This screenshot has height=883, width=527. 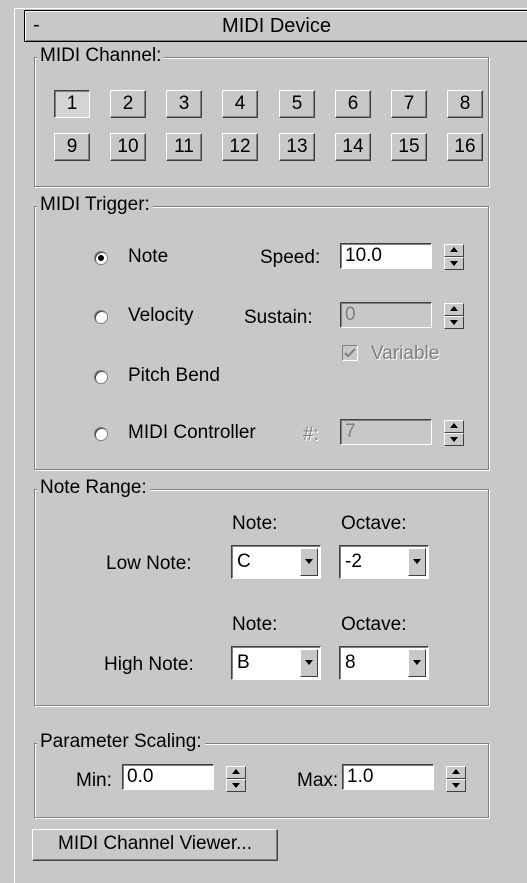 What do you see at coordinates (278, 317) in the screenshot?
I see `sustain-label: Sustain:` at bounding box center [278, 317].